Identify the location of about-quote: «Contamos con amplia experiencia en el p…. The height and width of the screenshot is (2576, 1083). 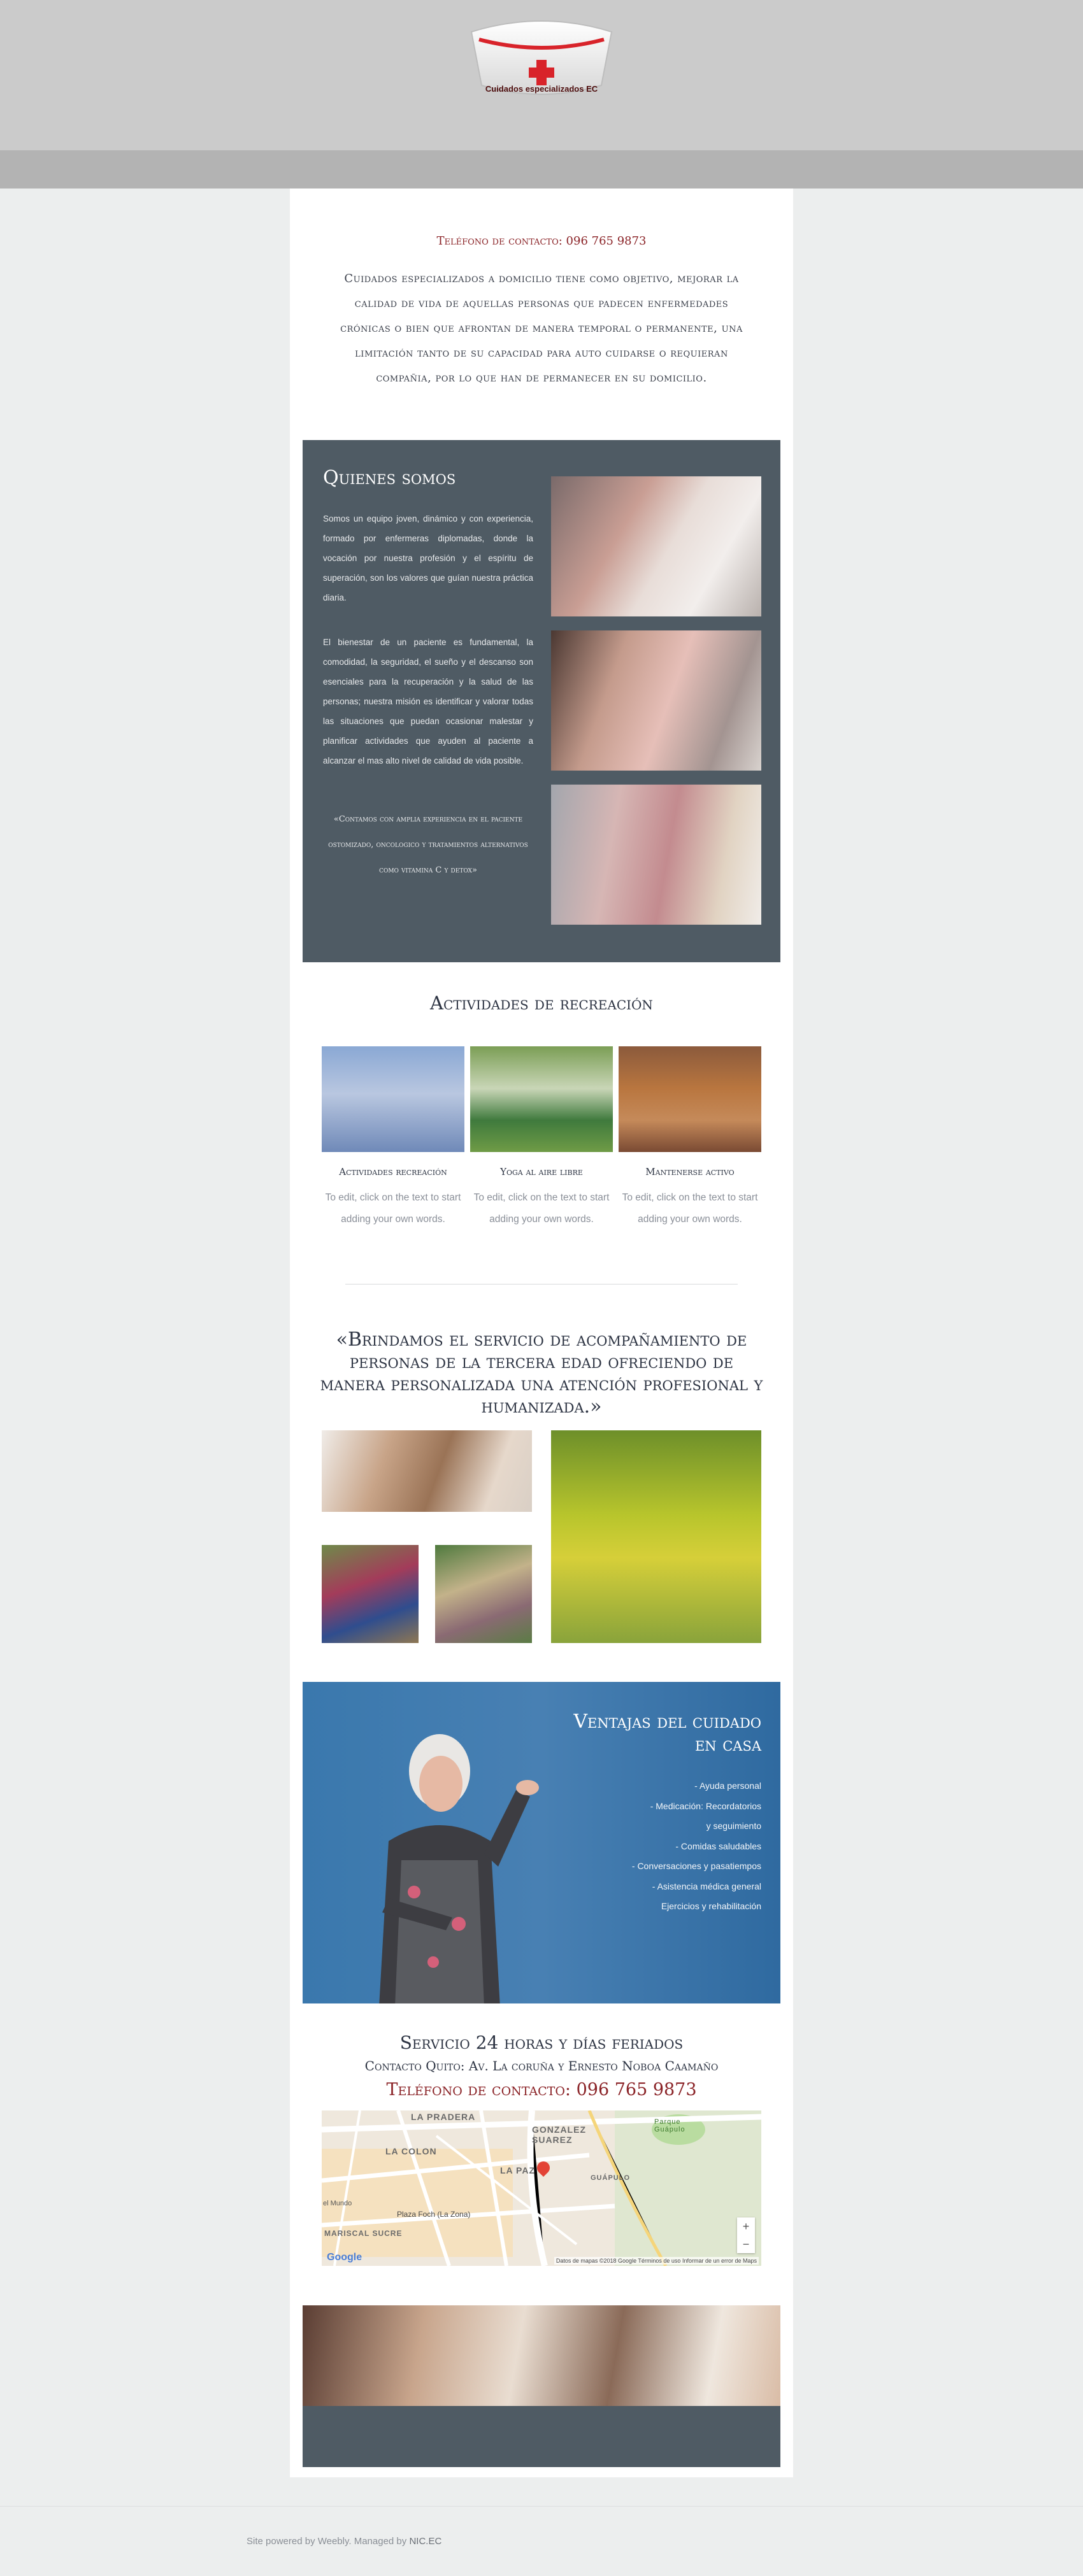
(428, 845).